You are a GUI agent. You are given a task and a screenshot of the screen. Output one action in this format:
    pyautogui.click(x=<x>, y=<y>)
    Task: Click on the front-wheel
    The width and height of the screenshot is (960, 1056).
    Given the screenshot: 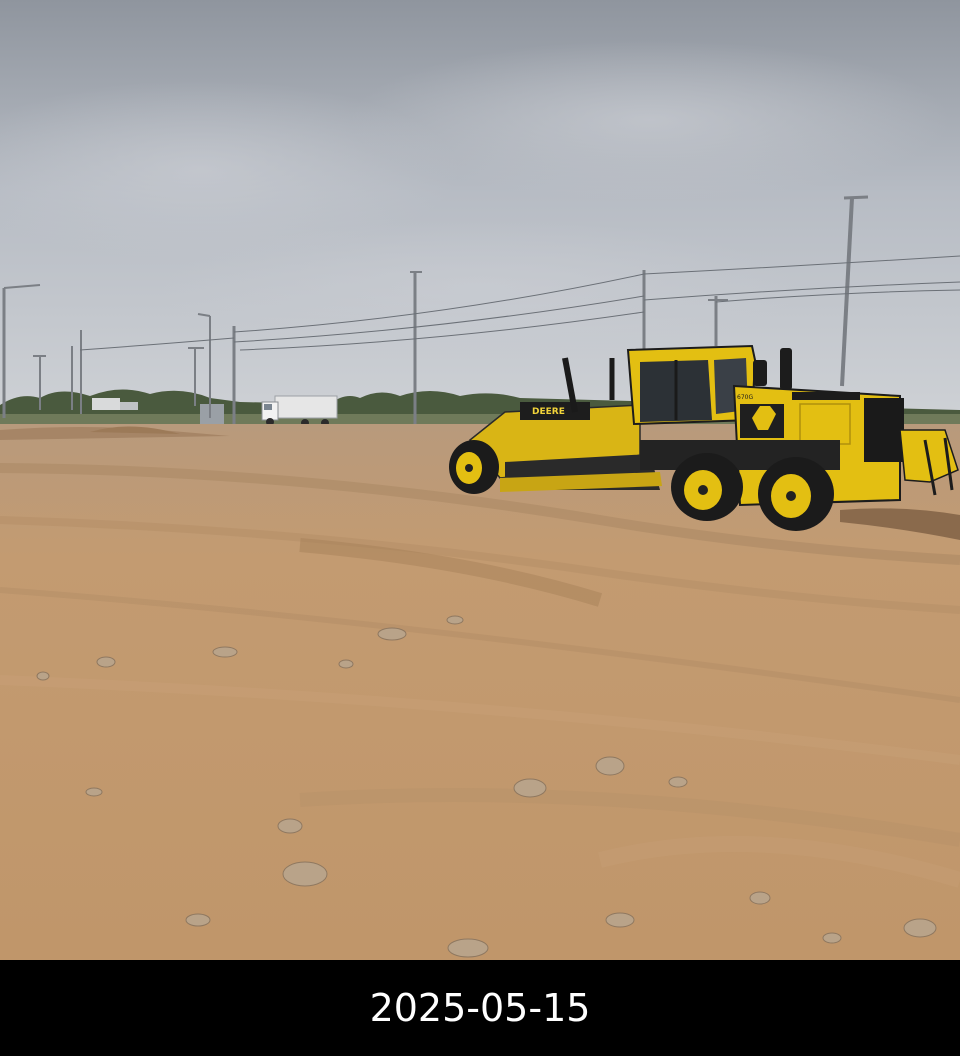 What is the action you would take?
    pyautogui.click(x=474, y=467)
    